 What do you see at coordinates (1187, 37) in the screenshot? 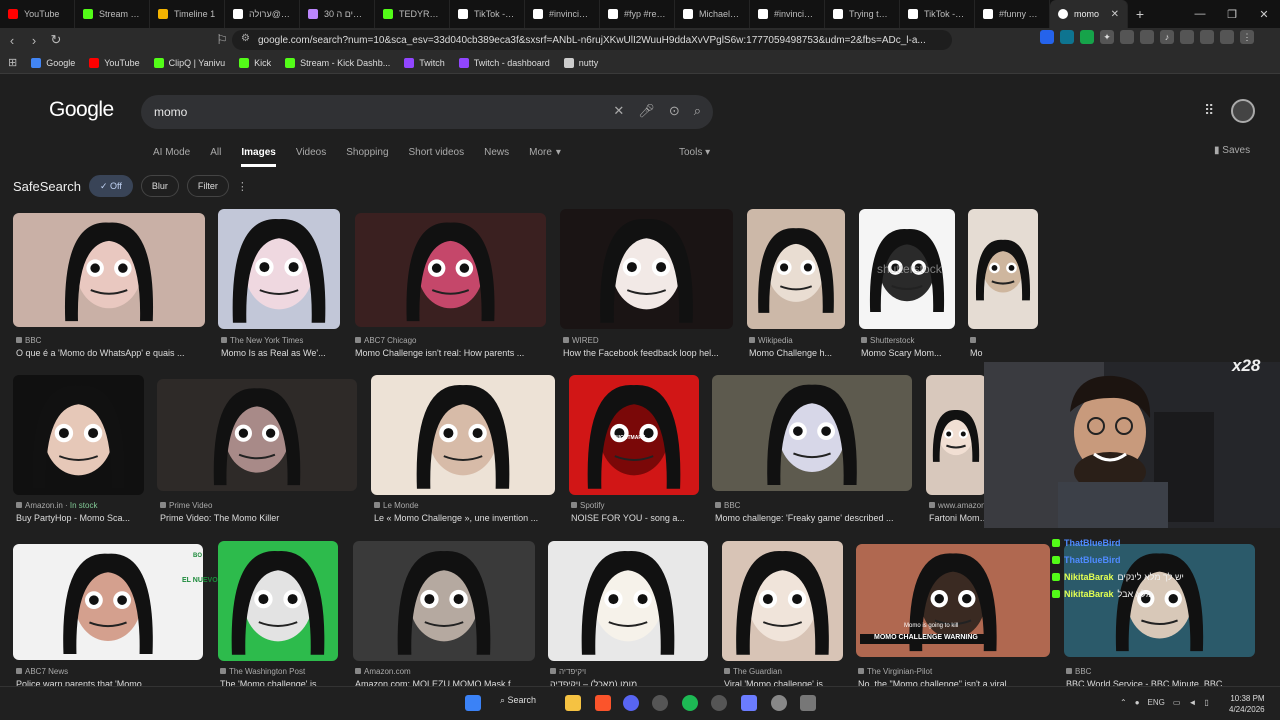
I see `sidebar-icon` at bounding box center [1187, 37].